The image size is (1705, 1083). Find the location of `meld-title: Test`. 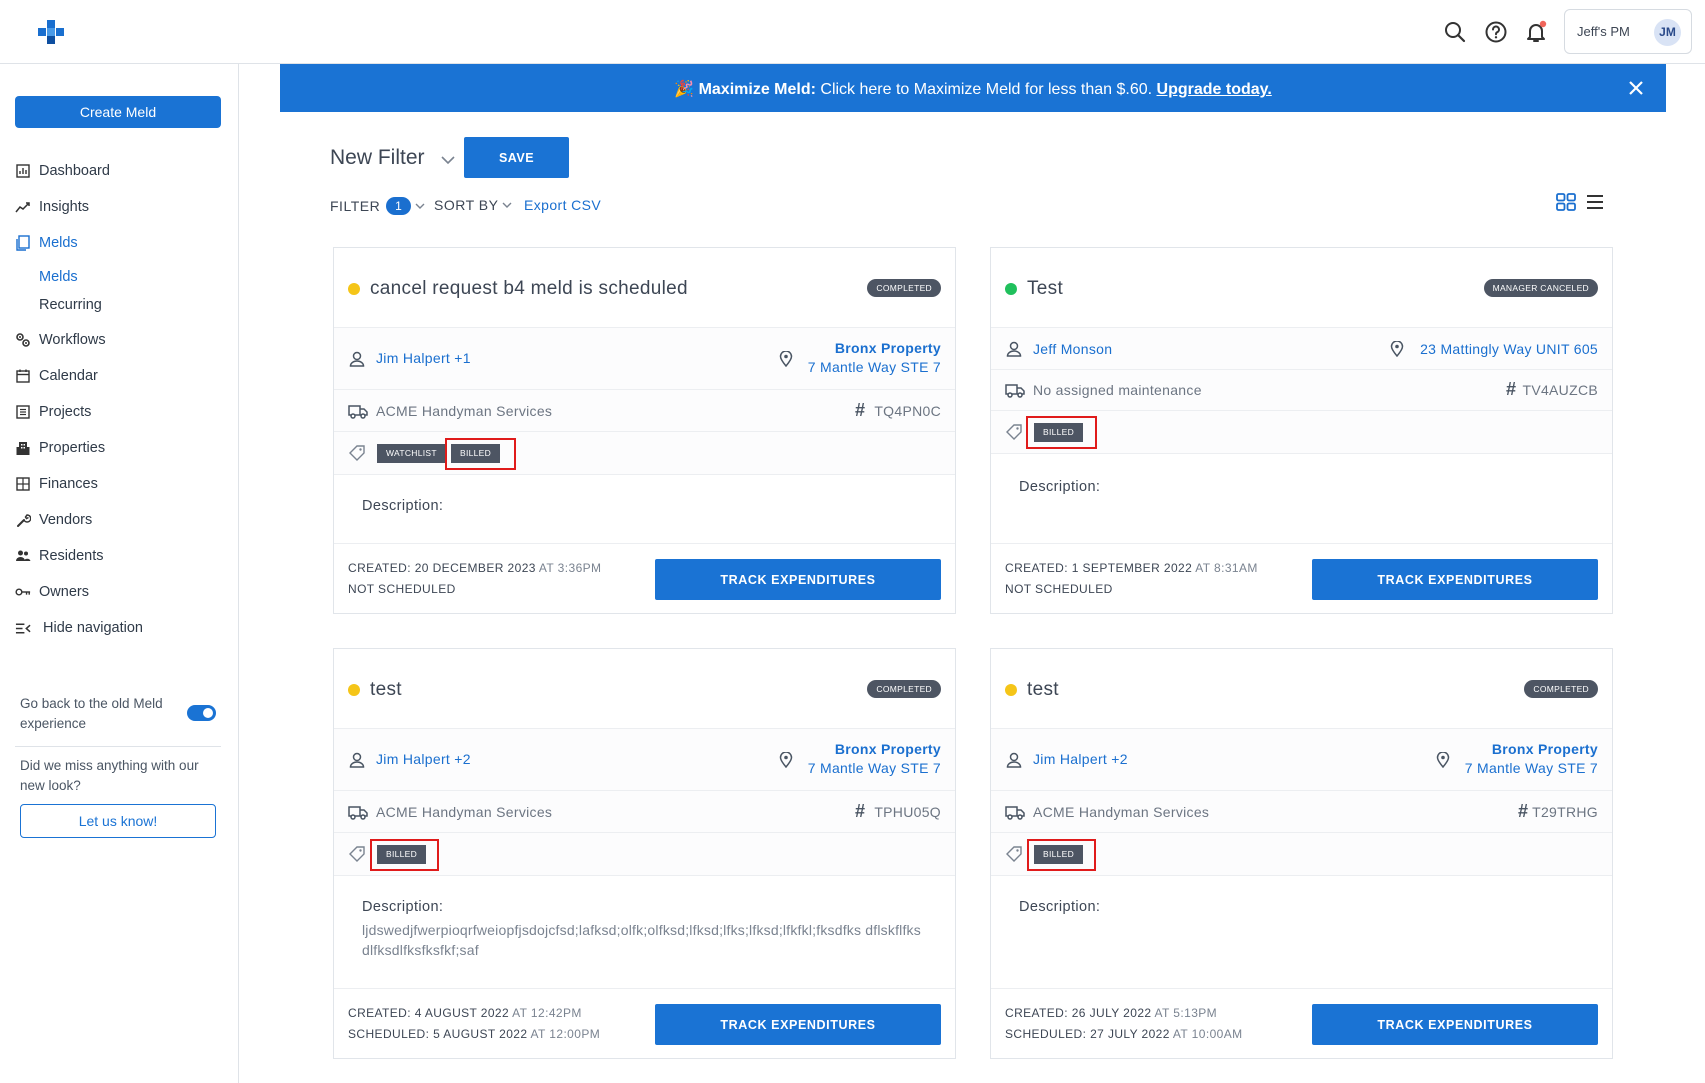

meld-title: Test is located at coordinates (1045, 289).